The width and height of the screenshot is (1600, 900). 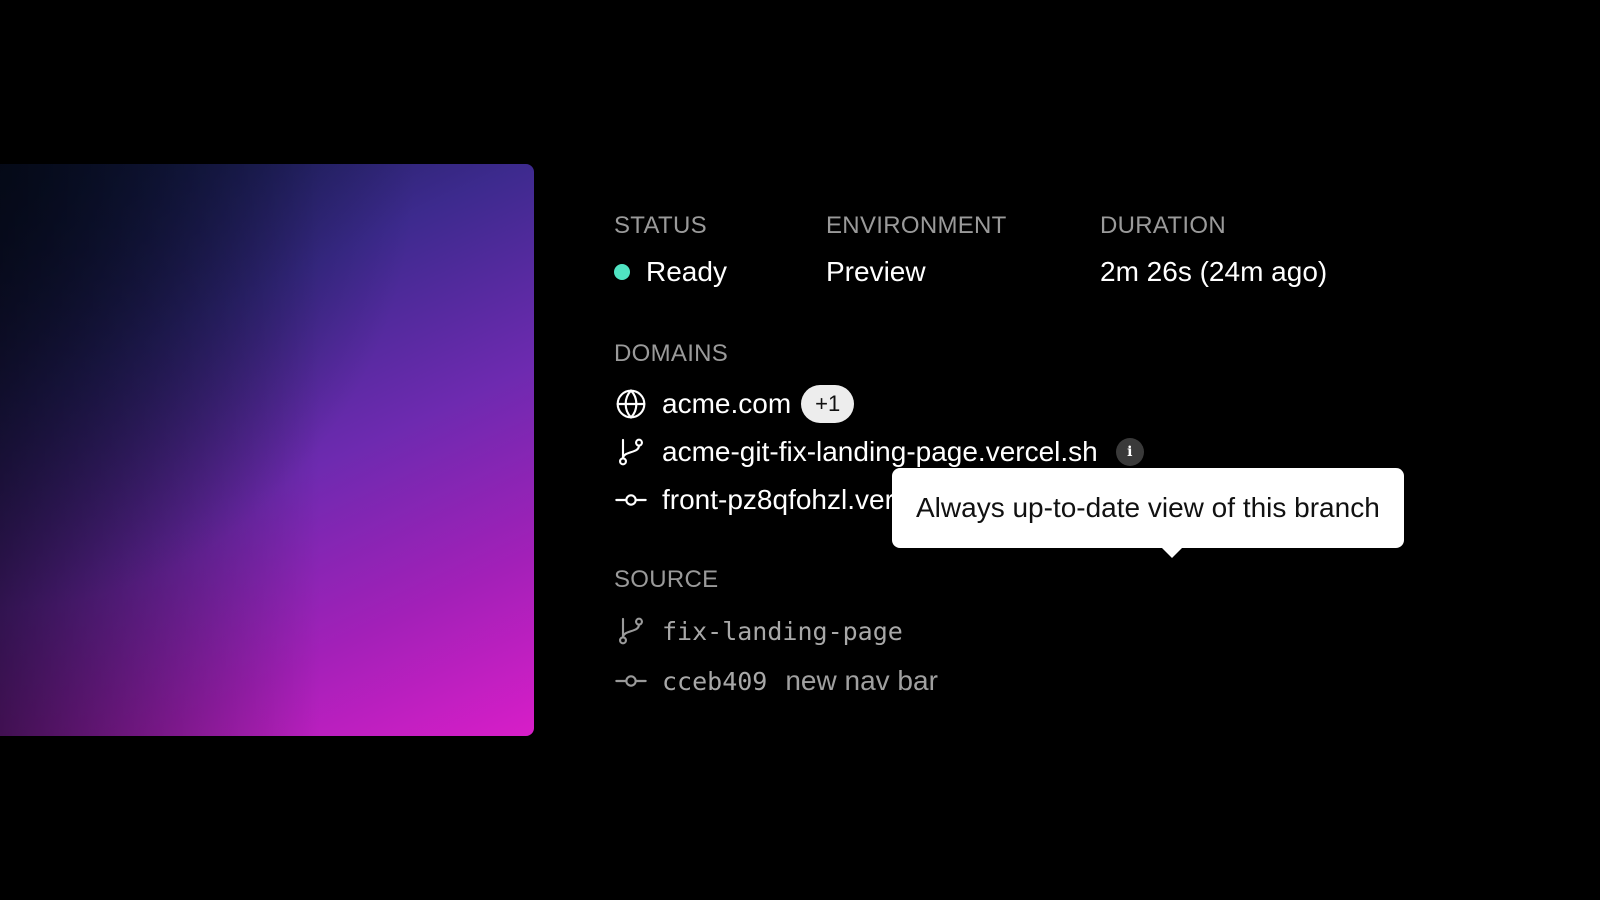 What do you see at coordinates (1089, 631) in the screenshot?
I see `source-branch-row: fix-landing-page` at bounding box center [1089, 631].